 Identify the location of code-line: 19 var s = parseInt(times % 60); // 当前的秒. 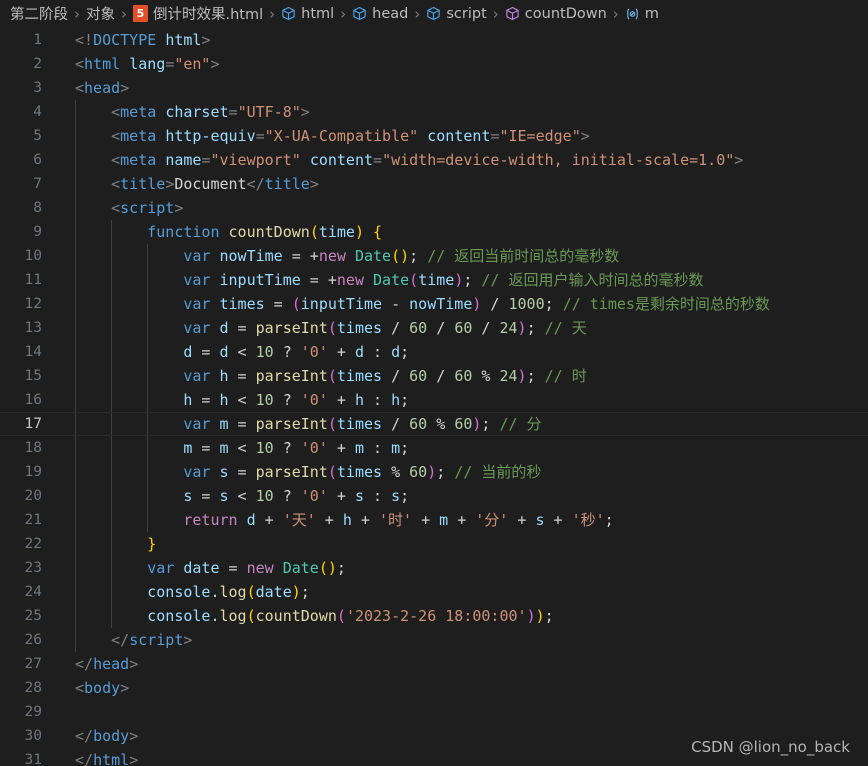
(434, 472).